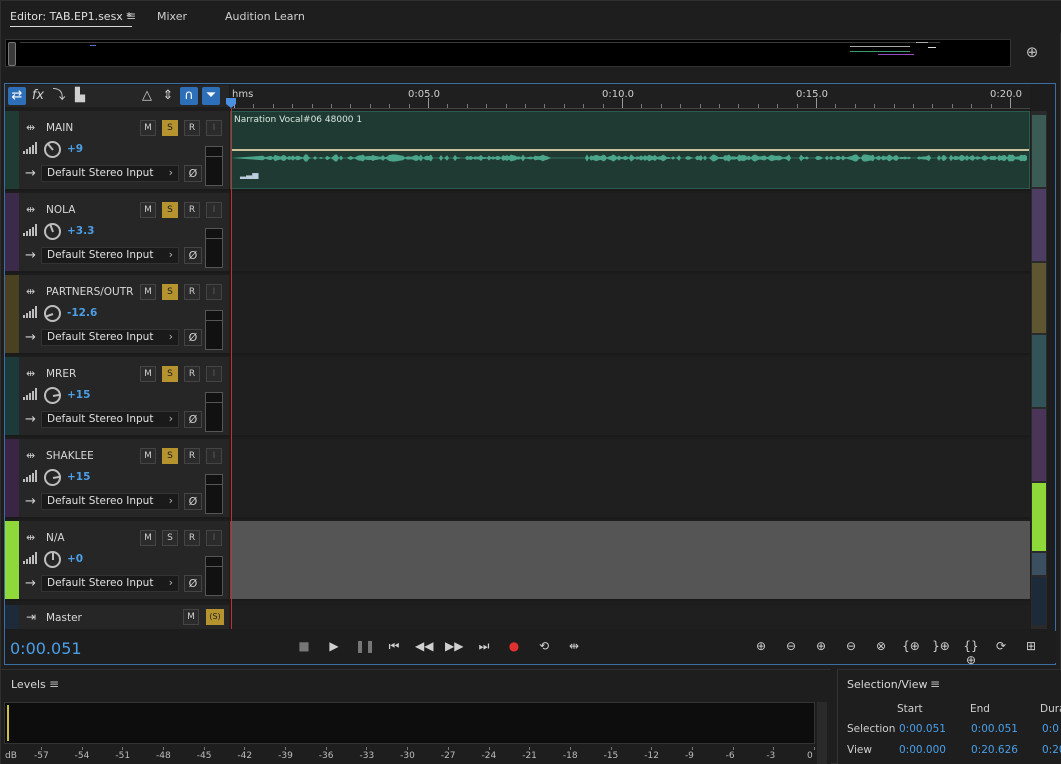 The image size is (1061, 764). I want to click on timeline-ruler: hms 0:05.0 0:10.0 0:15.0 0:20.0, so click(630, 97).